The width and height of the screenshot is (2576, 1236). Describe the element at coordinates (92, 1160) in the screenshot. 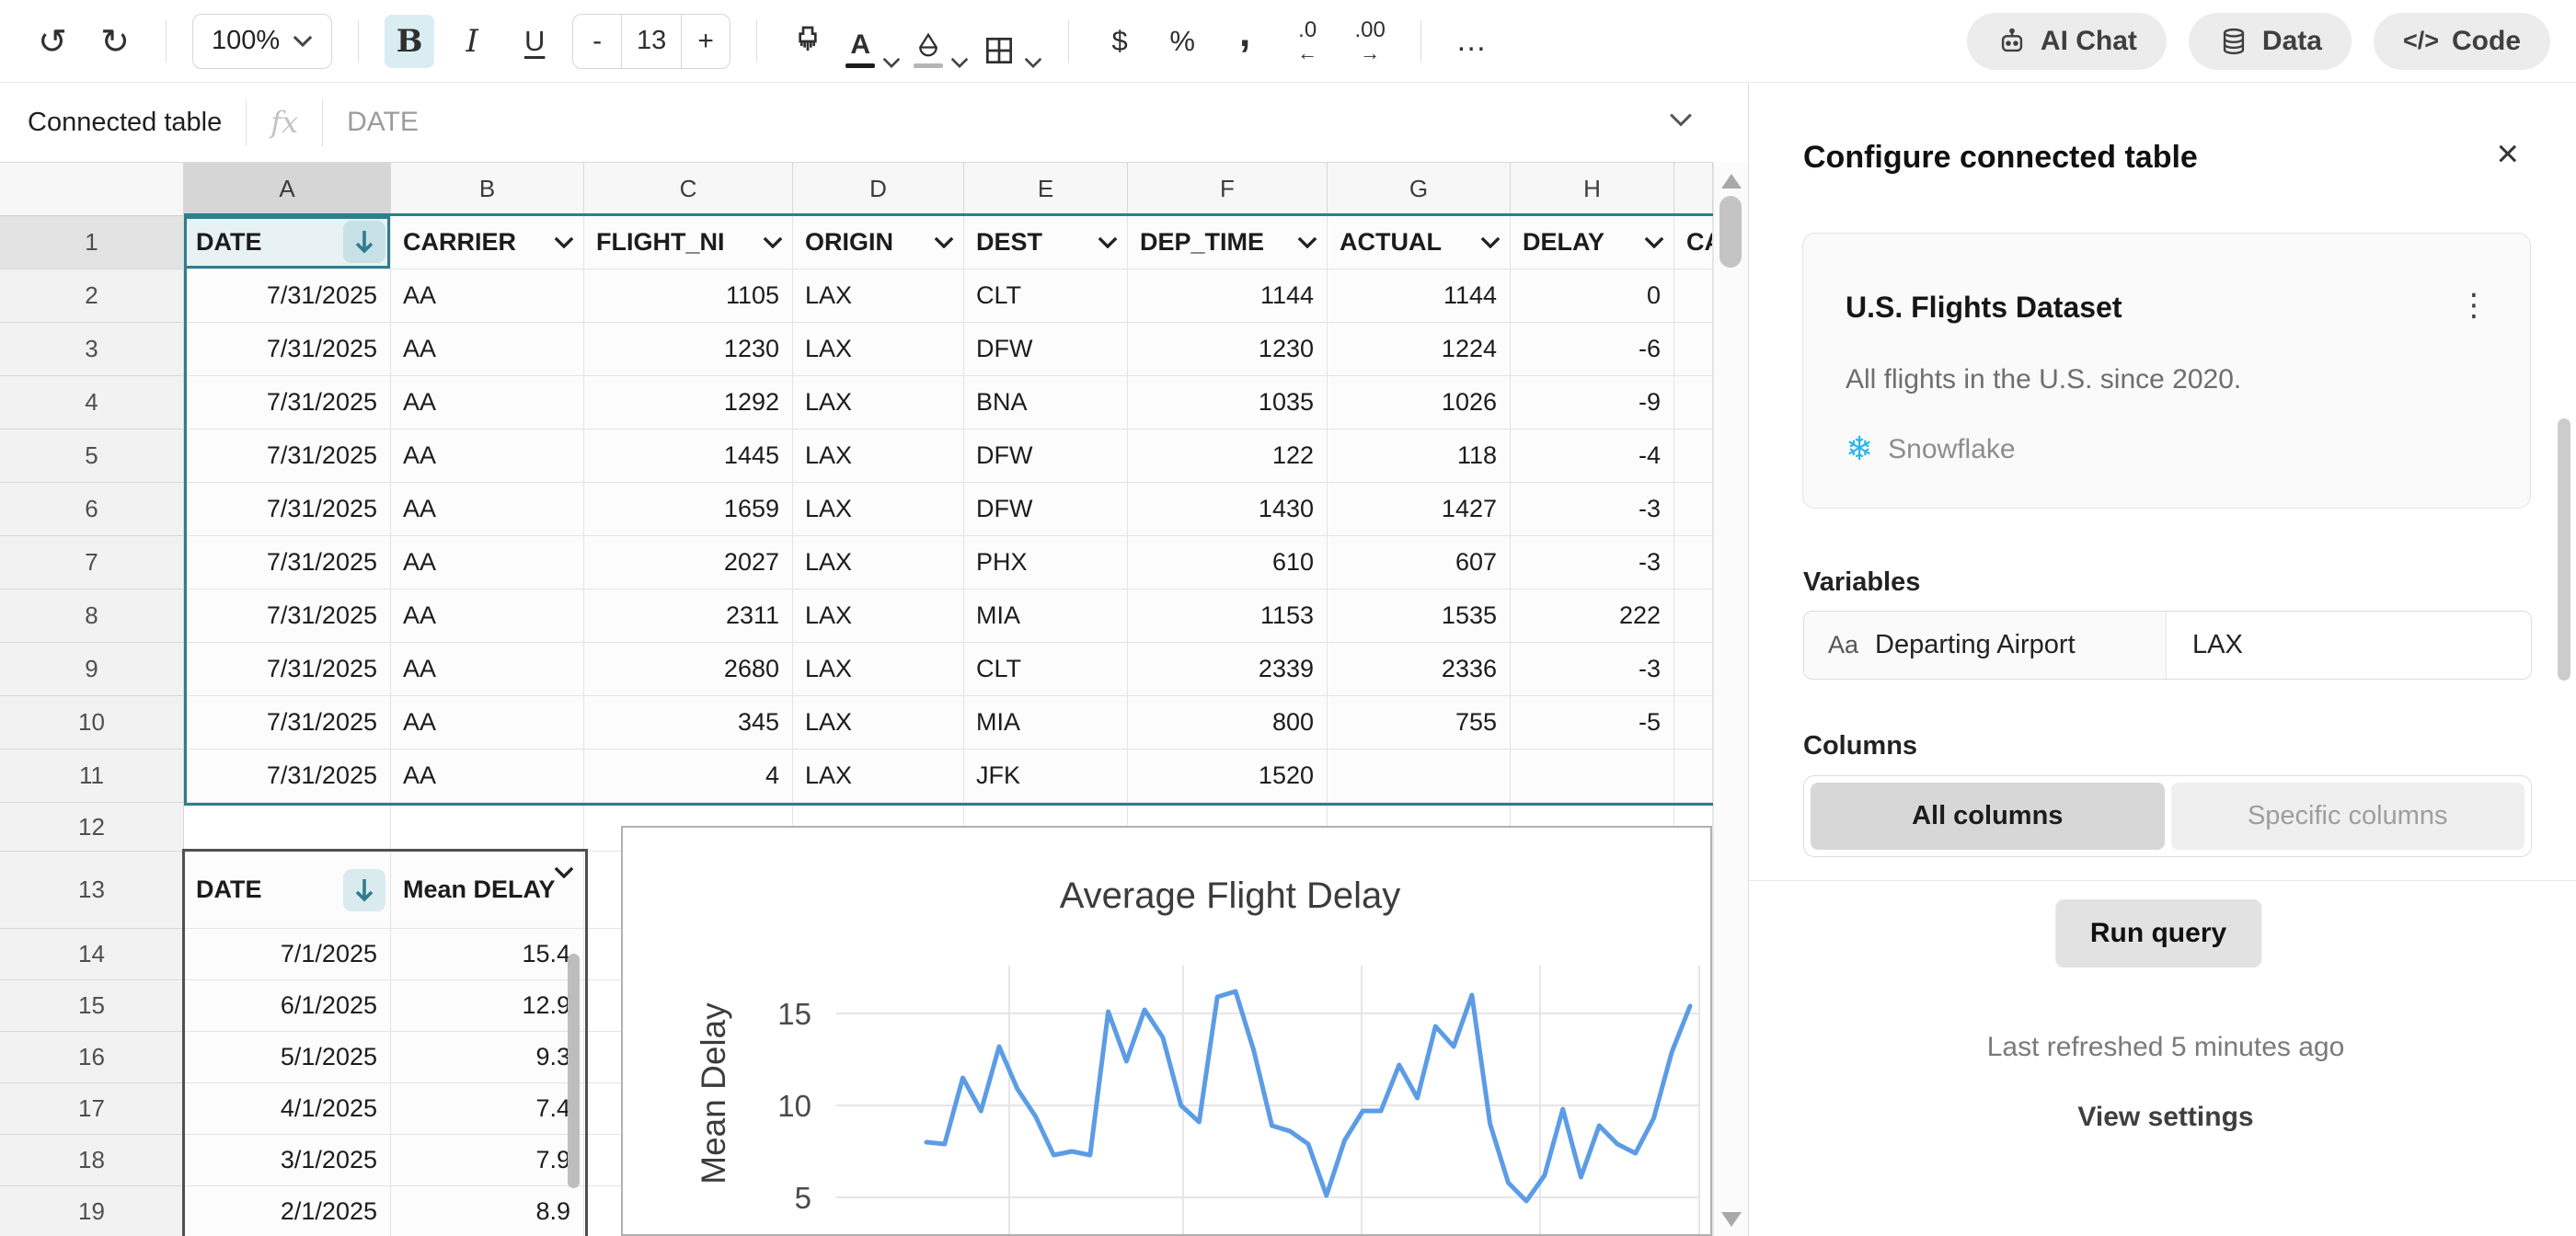

I see `row-header-18: 18` at that location.